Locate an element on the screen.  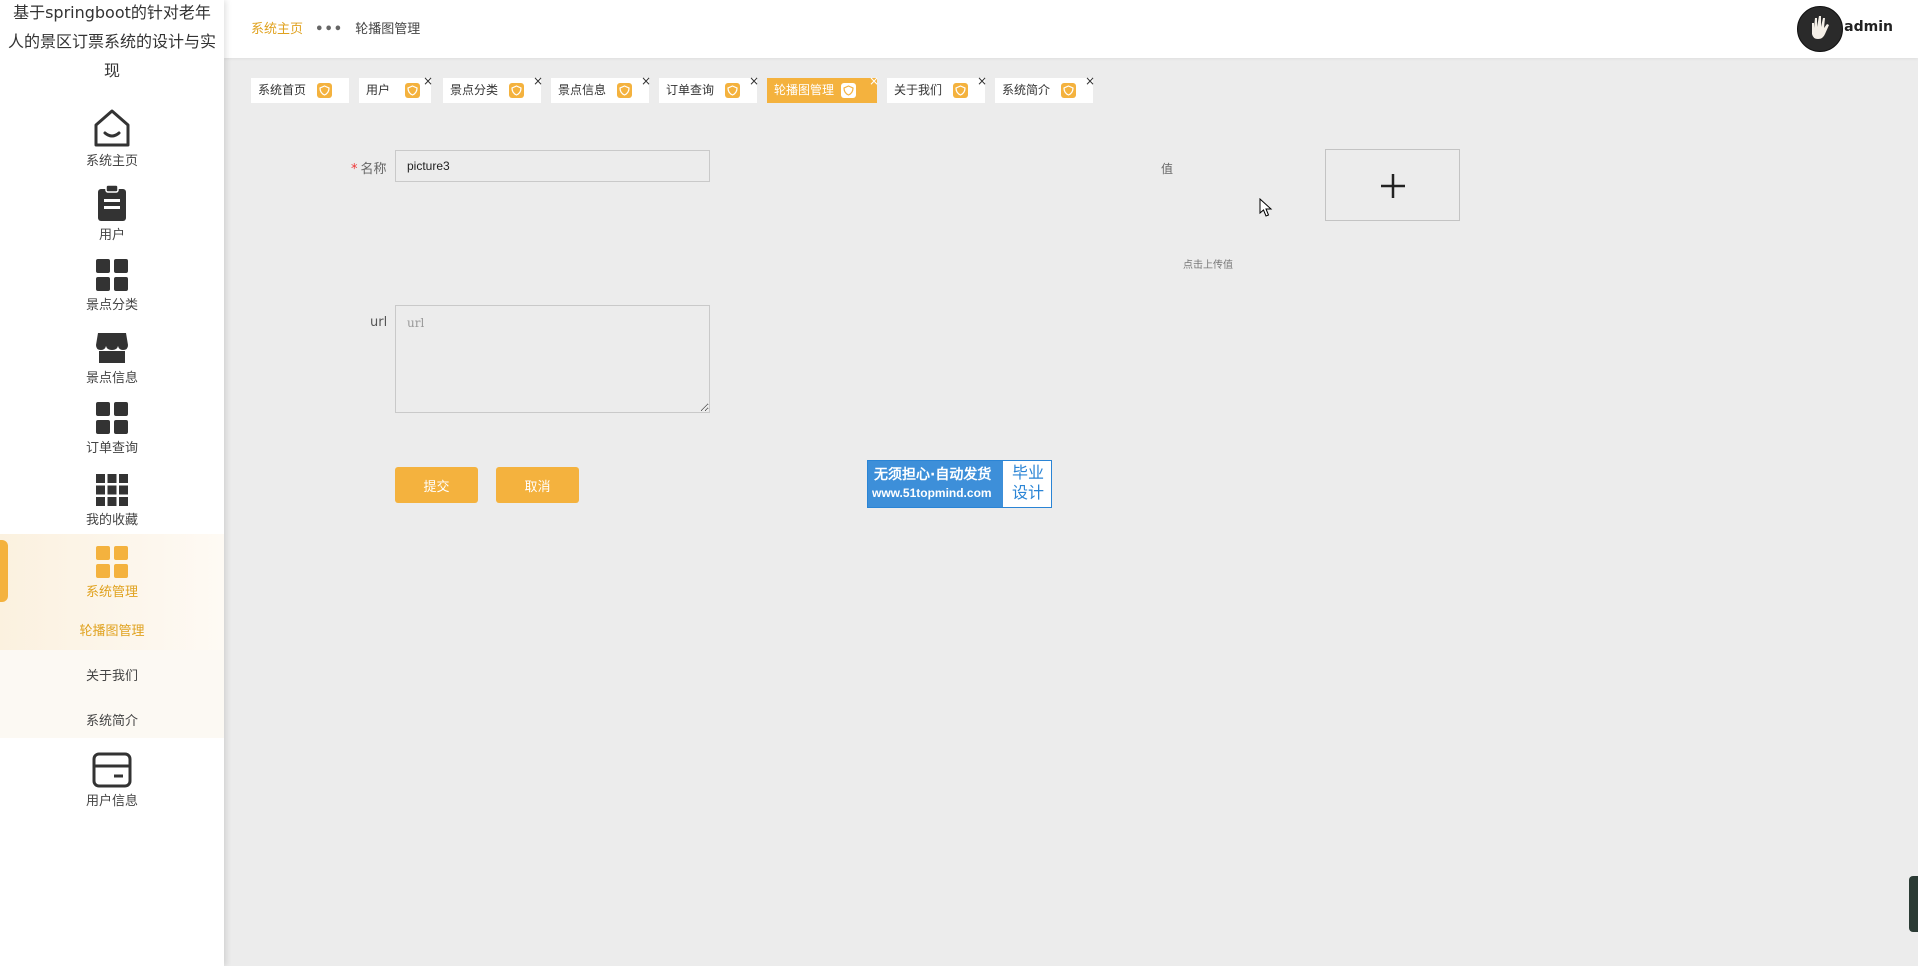
card-icon is located at coordinates (112, 770).